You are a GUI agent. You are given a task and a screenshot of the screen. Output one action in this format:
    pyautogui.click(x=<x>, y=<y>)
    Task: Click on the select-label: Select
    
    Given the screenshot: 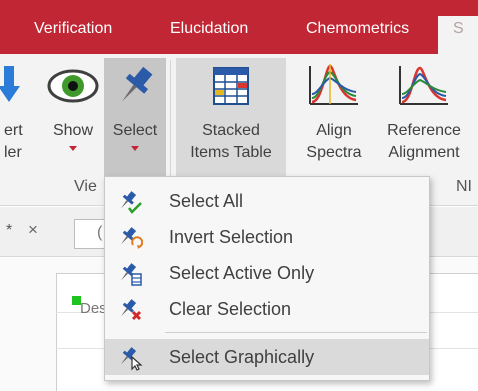 What is the action you would take?
    pyautogui.click(x=135, y=130)
    